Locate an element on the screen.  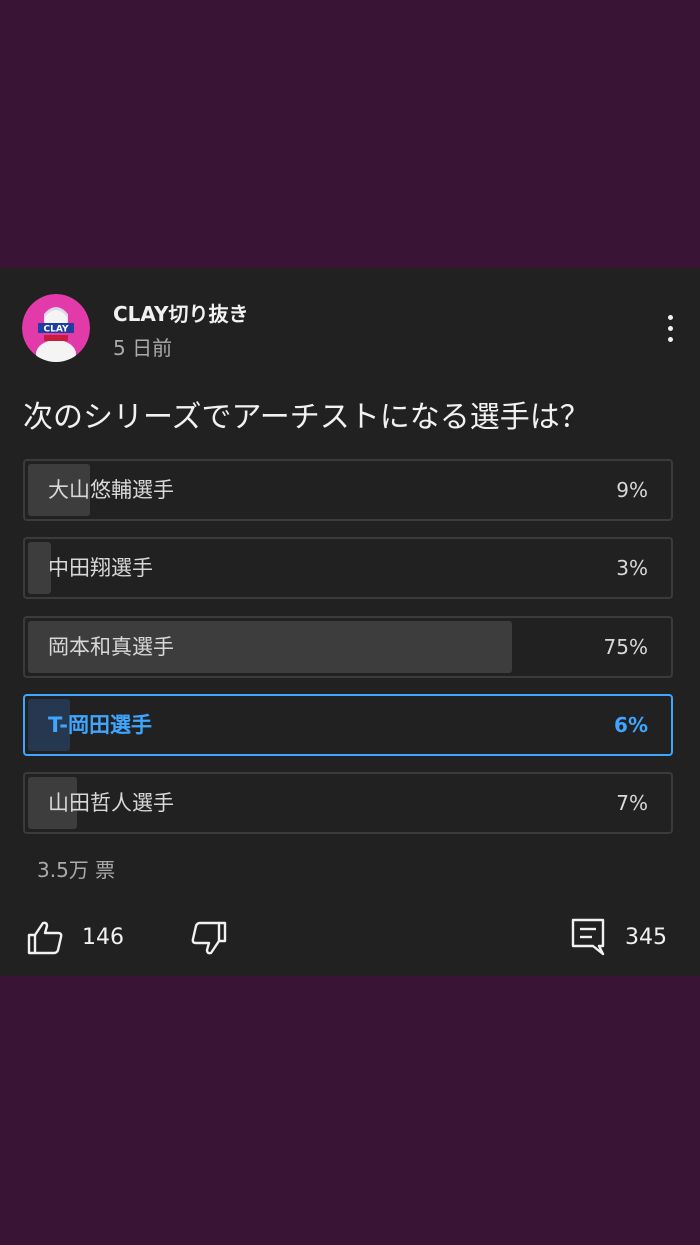
post-time: 5 日前 is located at coordinates (143, 348).